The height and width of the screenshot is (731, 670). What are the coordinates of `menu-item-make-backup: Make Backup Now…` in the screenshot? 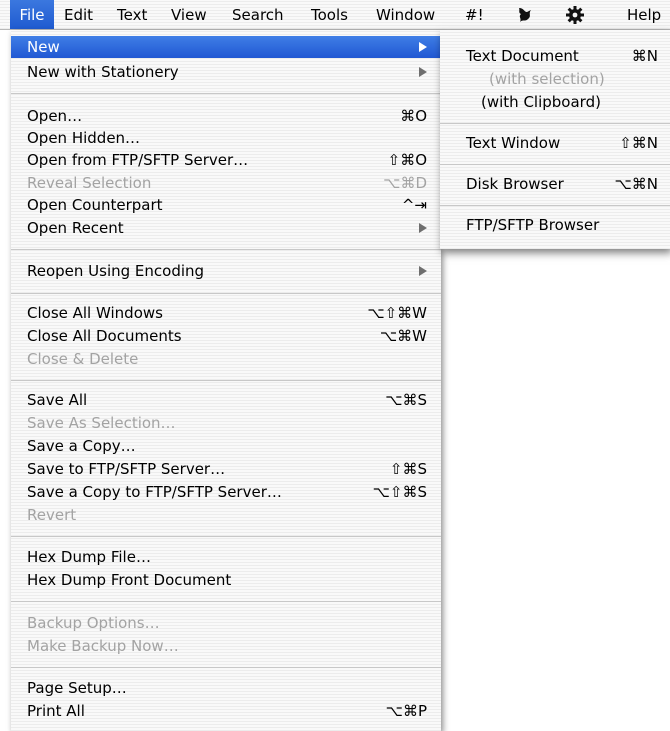 It's located at (226, 646).